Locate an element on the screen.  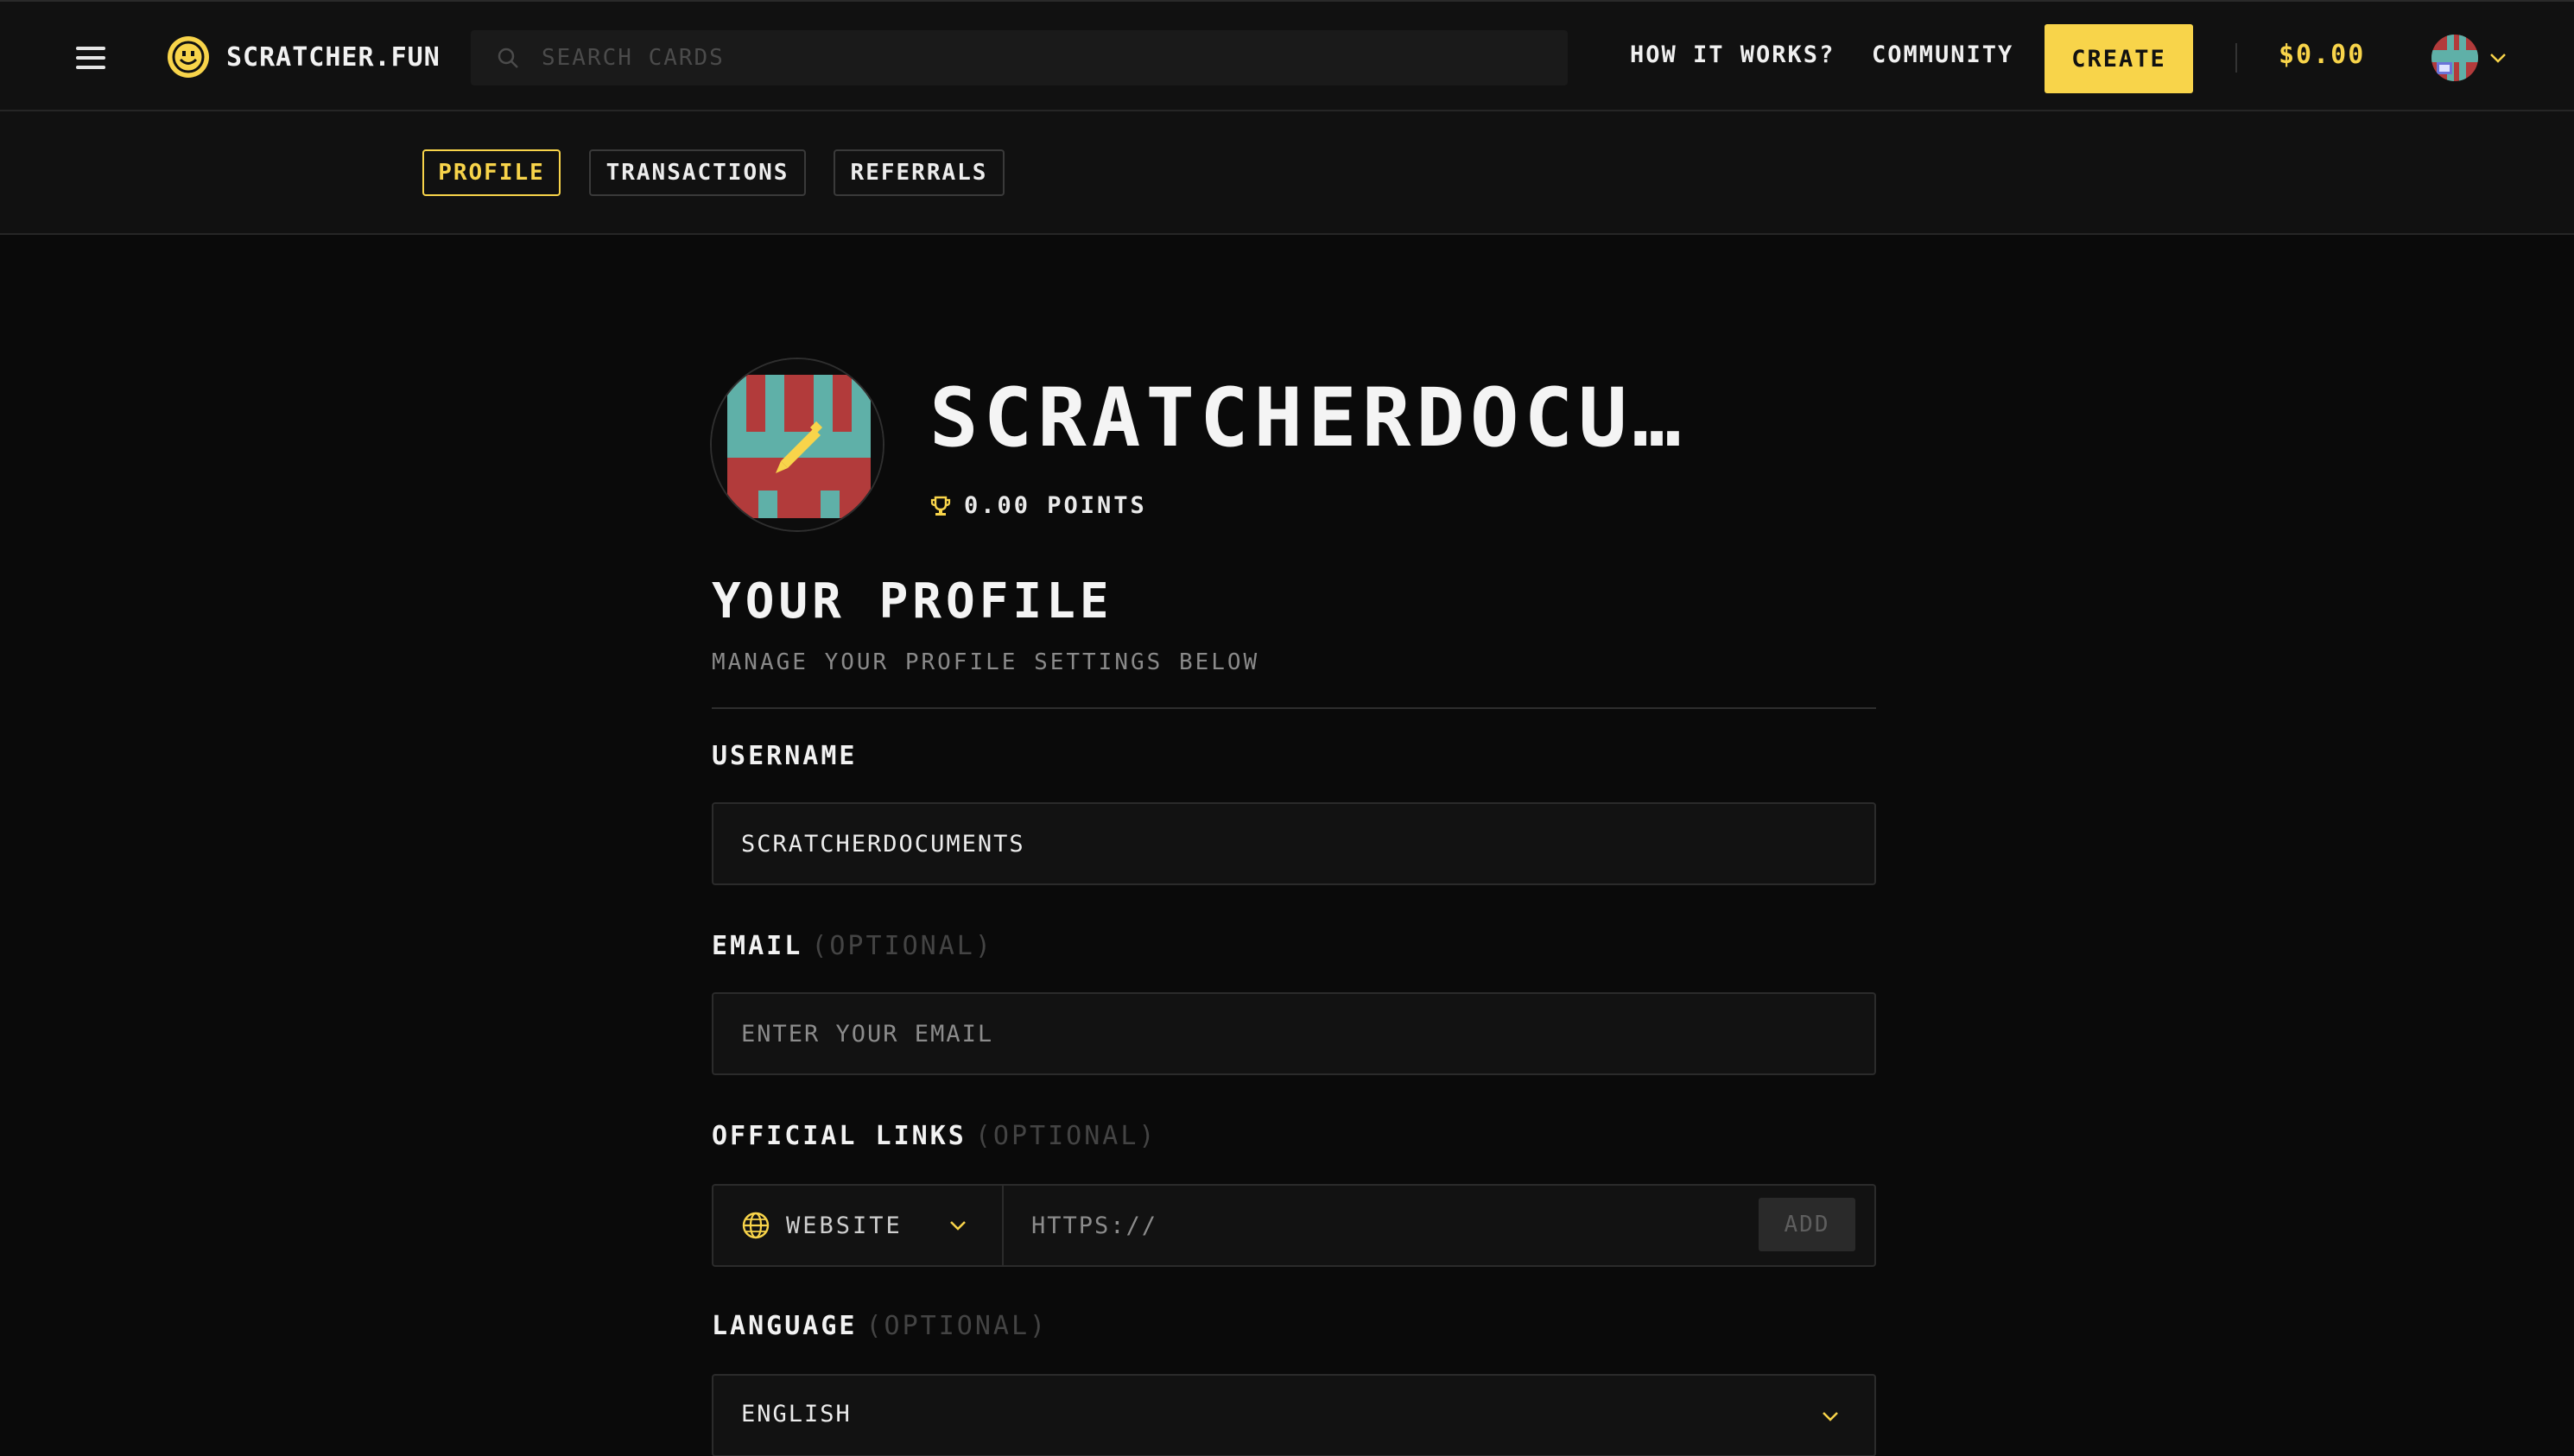
profile-avatar is located at coordinates (797, 445).